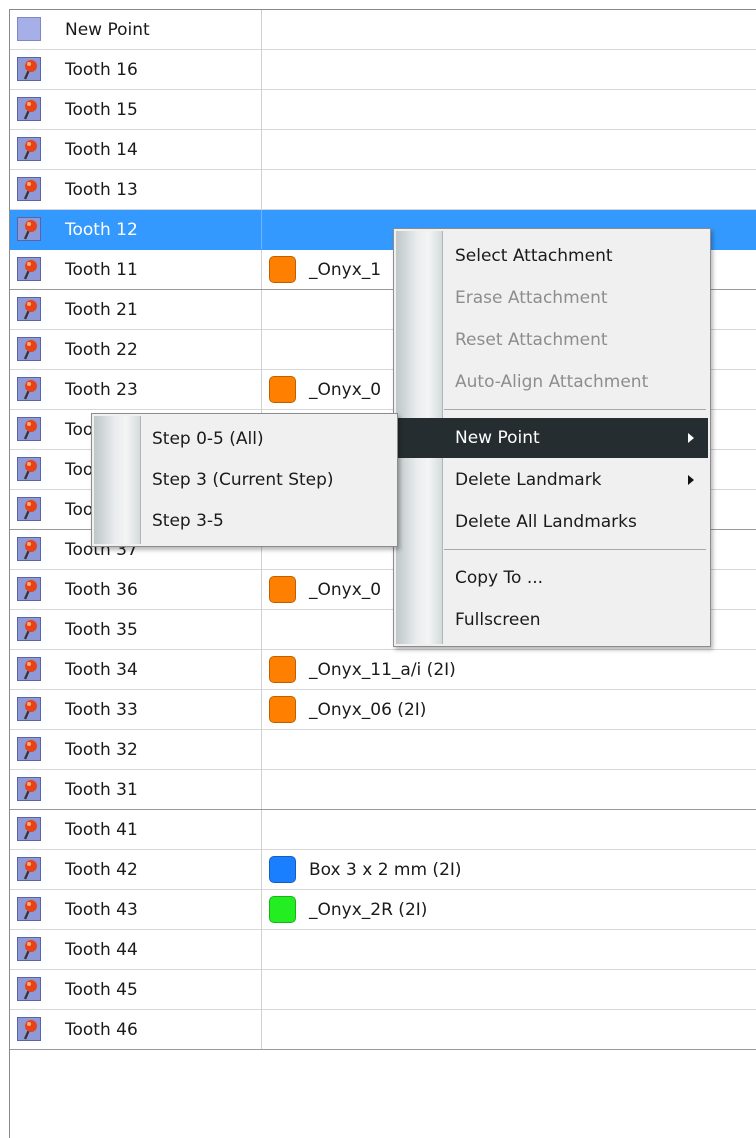 The height and width of the screenshot is (1138, 756). What do you see at coordinates (383, 150) in the screenshot?
I see `table-row: Tooth 14` at bounding box center [383, 150].